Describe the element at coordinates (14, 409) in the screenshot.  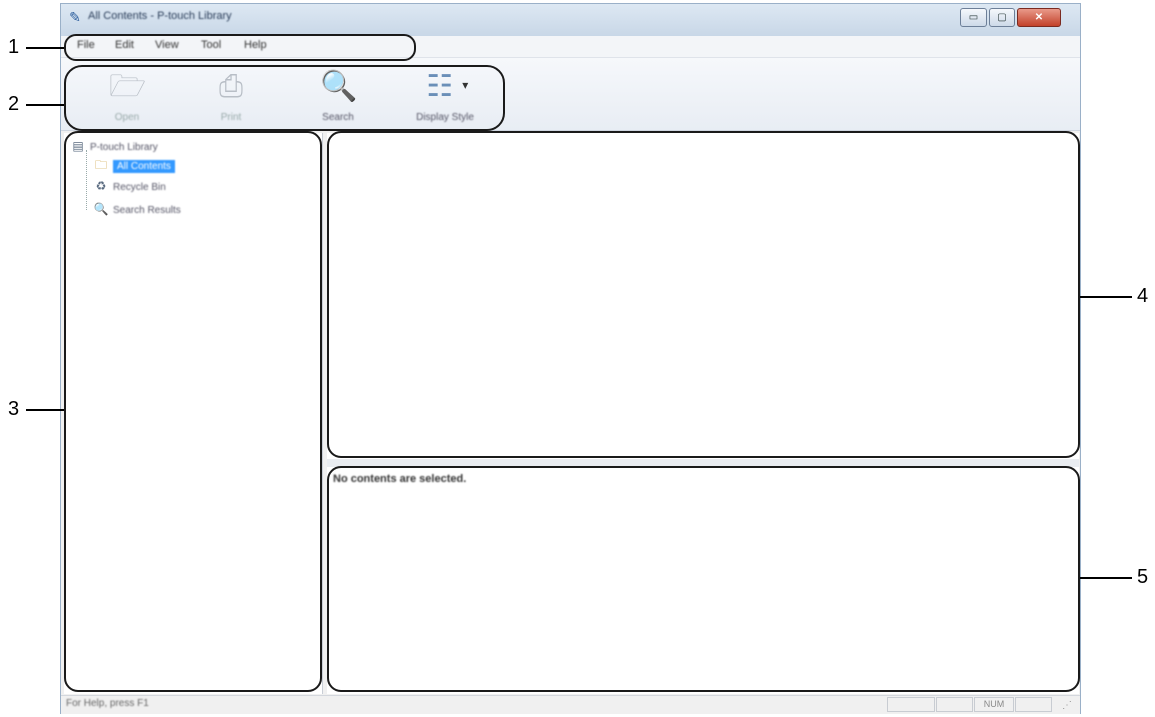
I see `callout-number-3: 3` at that location.